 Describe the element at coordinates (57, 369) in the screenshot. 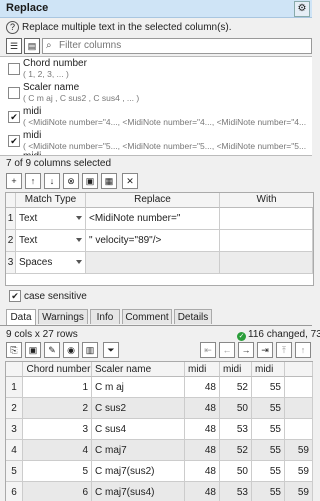

I see `header-chord-number: Chord number` at that location.